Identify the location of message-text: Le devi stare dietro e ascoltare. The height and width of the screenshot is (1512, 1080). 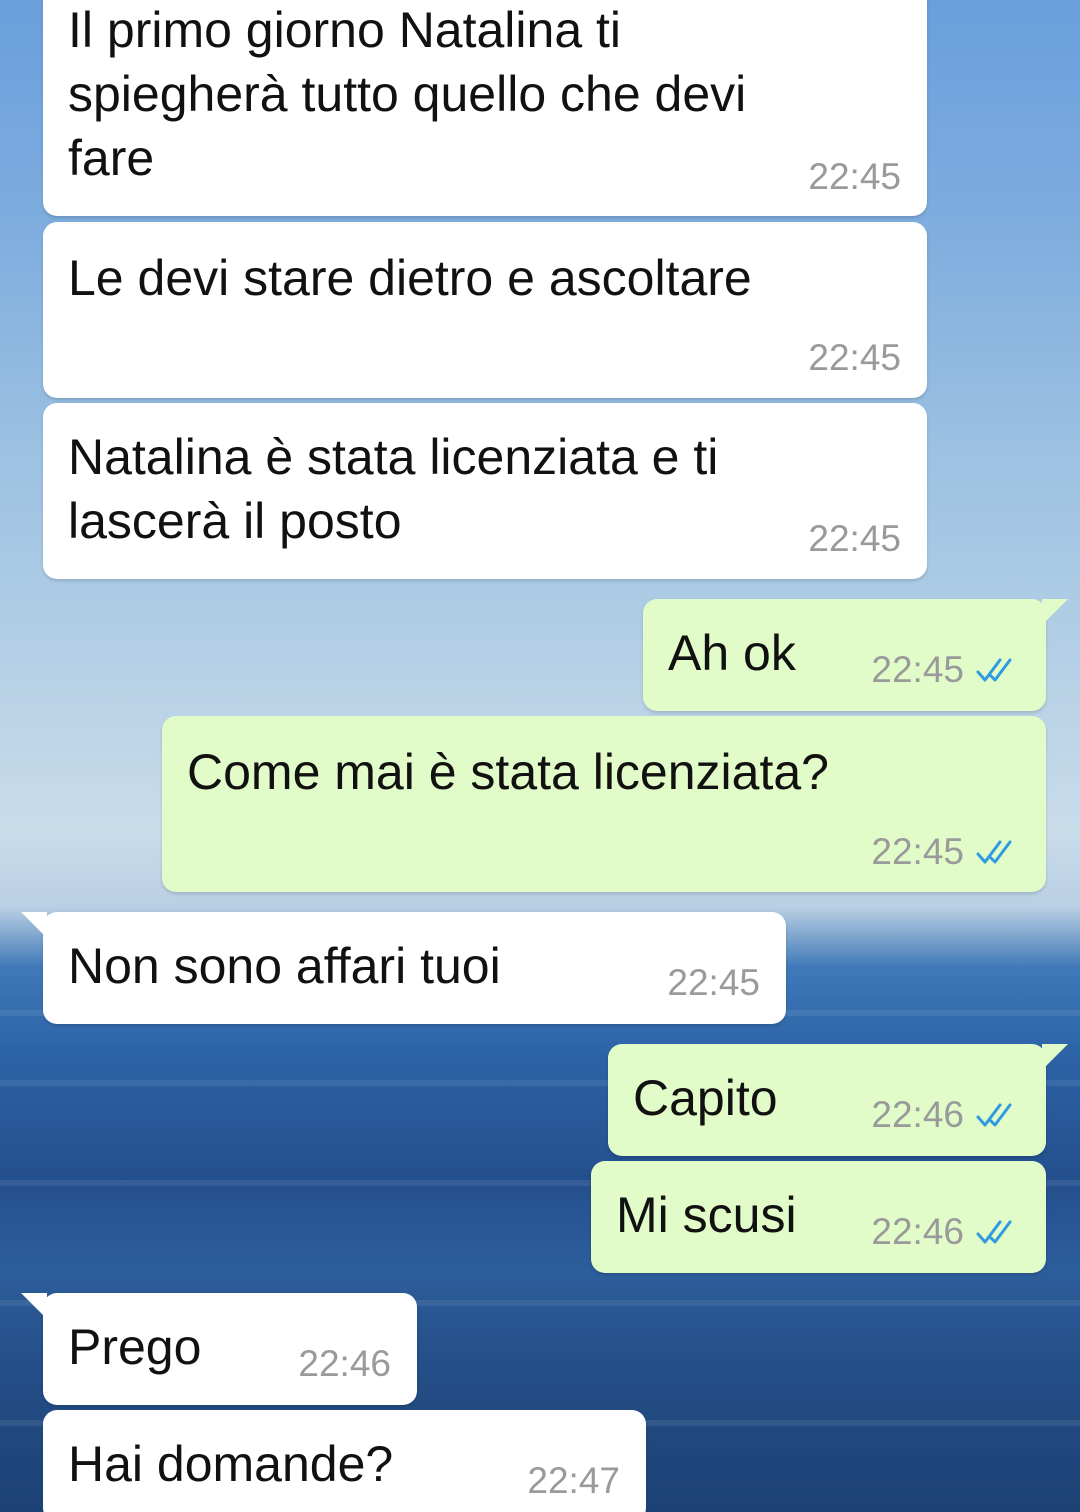
(410, 278).